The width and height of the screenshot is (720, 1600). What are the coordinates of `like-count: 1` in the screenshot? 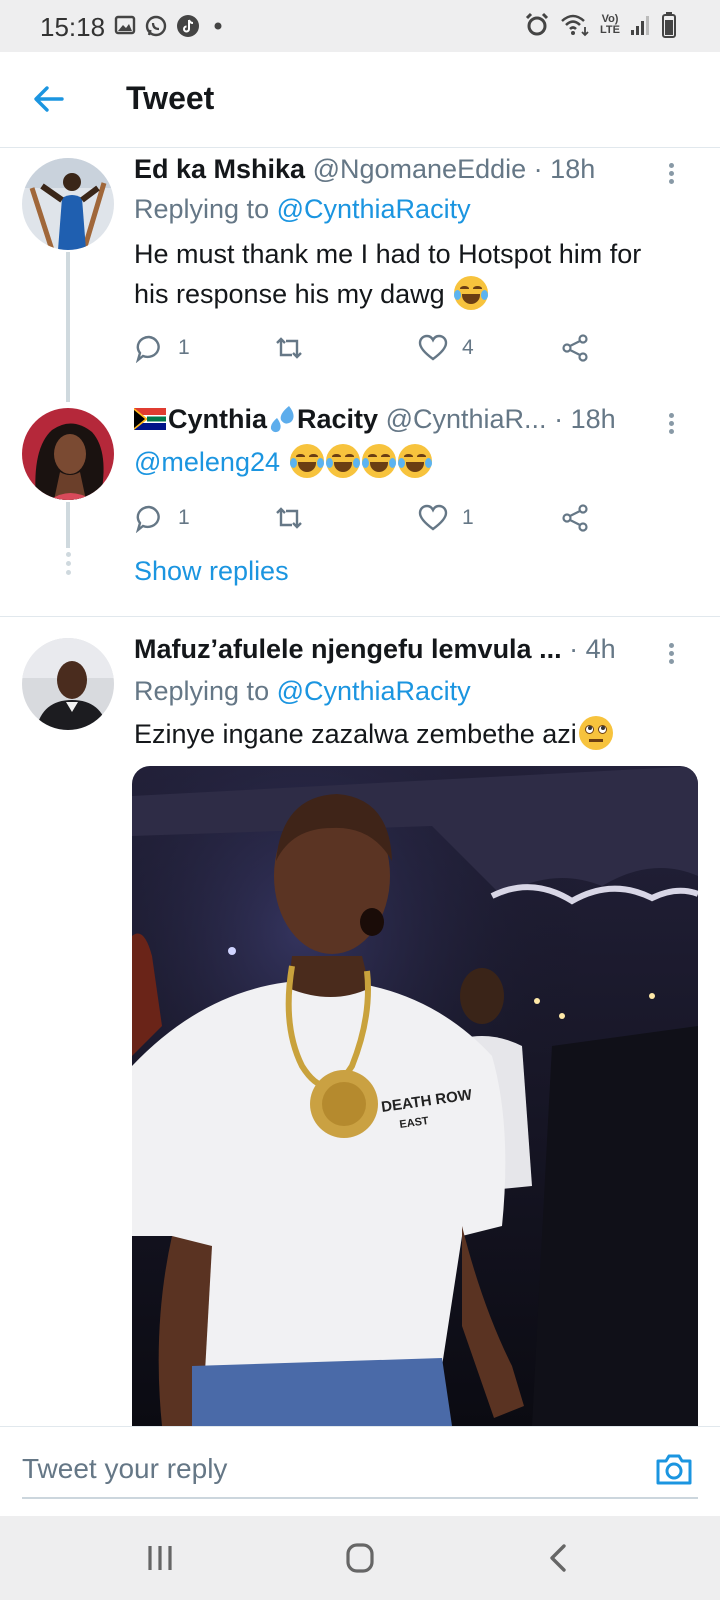 It's located at (468, 517).